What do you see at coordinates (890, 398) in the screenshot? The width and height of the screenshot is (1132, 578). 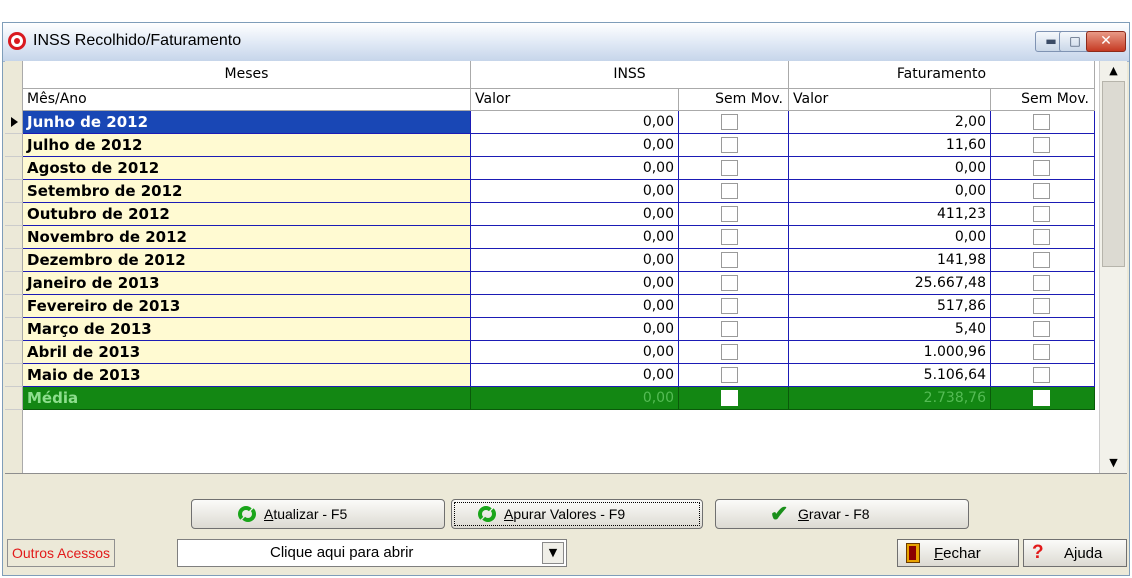 I see `cell-fat-valor: 2.738,76` at bounding box center [890, 398].